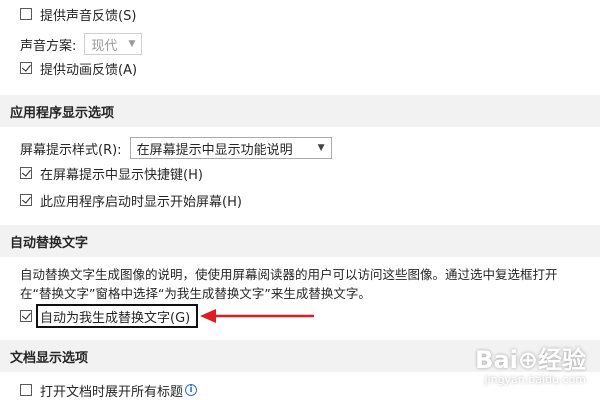 The image size is (600, 400). I want to click on sound-scheme-label: 声音方案:, so click(48, 46).